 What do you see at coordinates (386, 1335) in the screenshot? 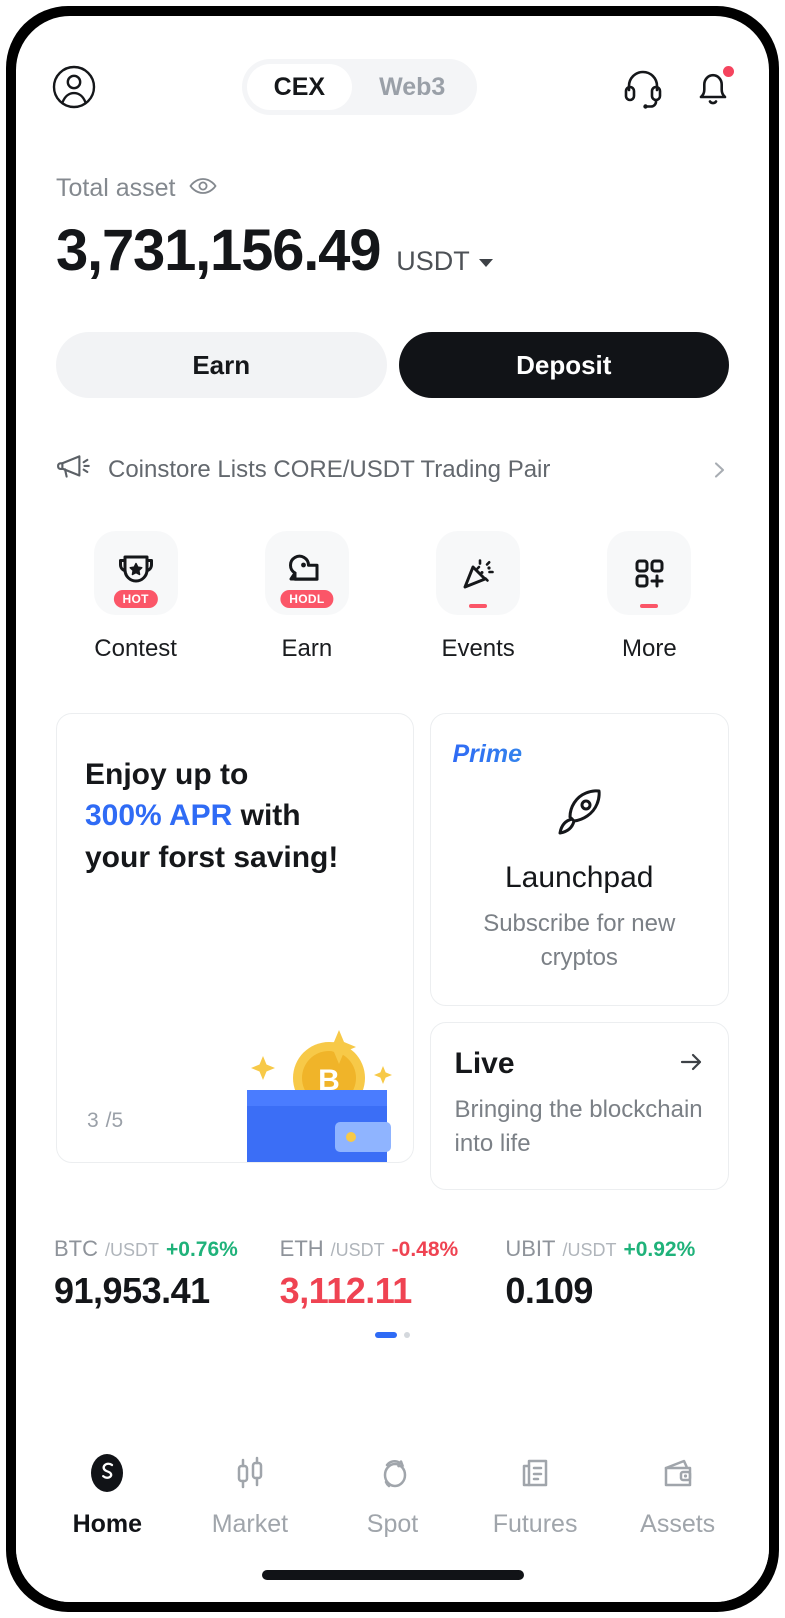
I see `pager-dot-active` at bounding box center [386, 1335].